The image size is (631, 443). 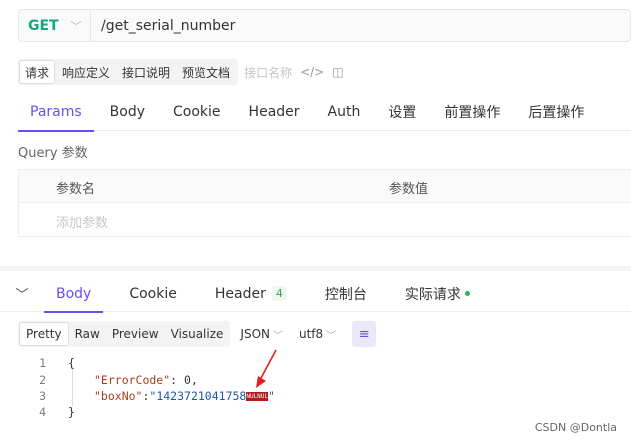 What do you see at coordinates (575, 427) in the screenshot?
I see `watermark: CSDN @Dontla` at bounding box center [575, 427].